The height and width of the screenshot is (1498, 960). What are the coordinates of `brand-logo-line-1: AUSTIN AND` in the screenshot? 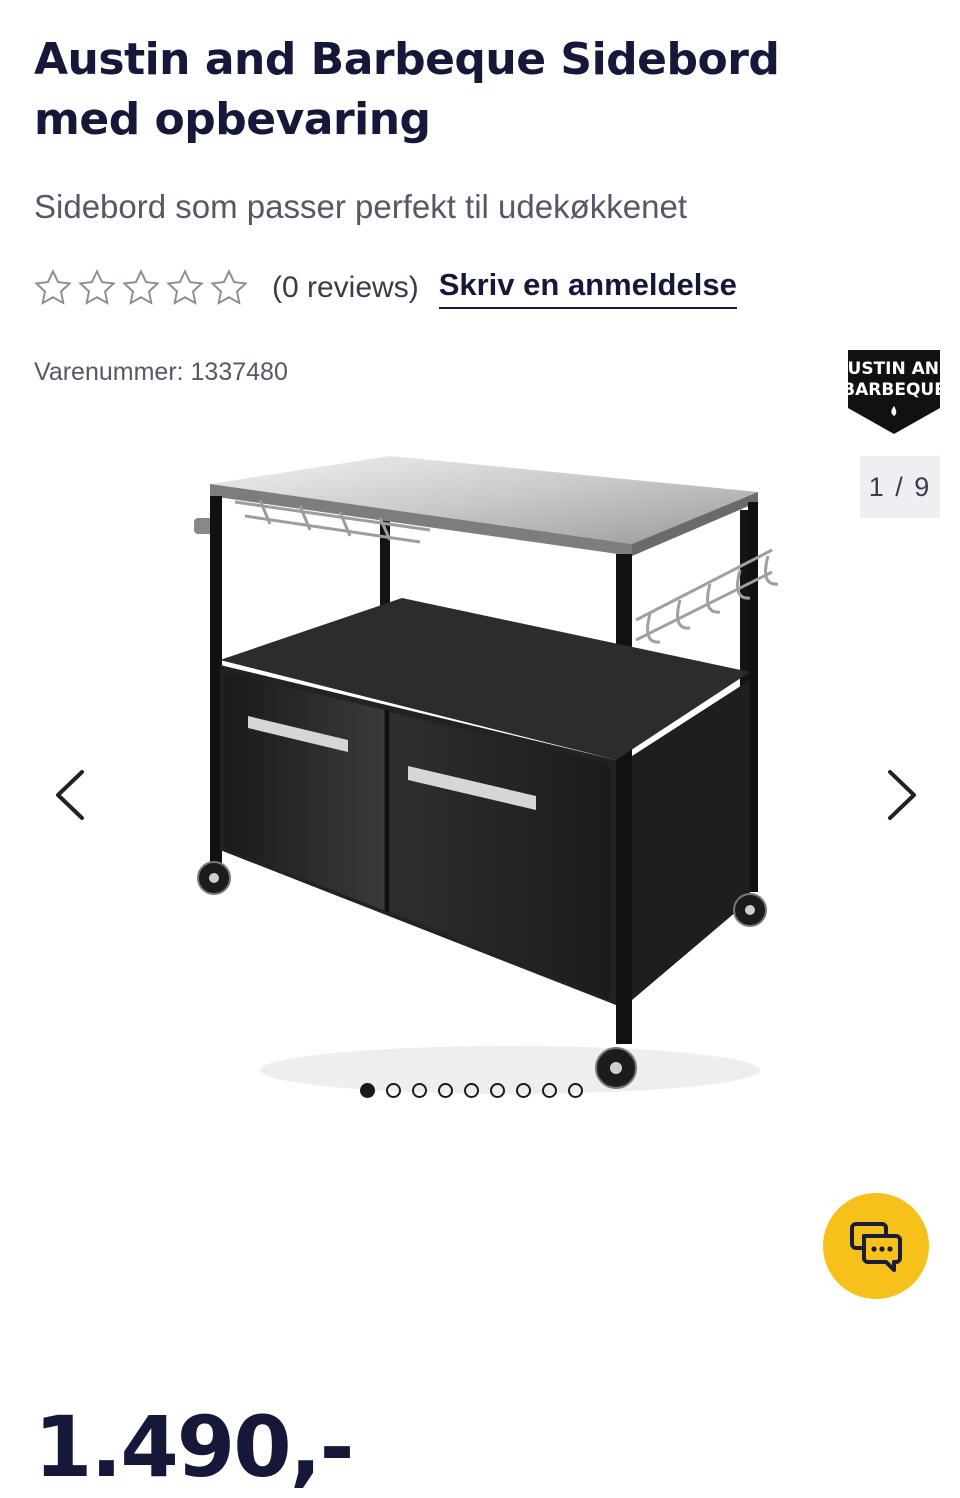 It's located at (894, 369).